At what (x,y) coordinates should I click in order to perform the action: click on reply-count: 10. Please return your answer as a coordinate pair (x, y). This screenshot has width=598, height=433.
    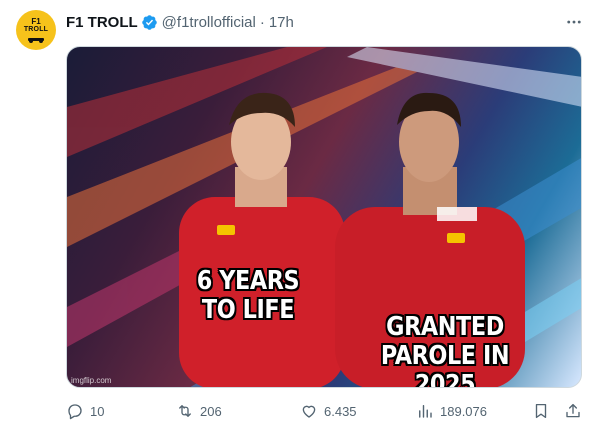
    Looking at the image, I should click on (97, 411).